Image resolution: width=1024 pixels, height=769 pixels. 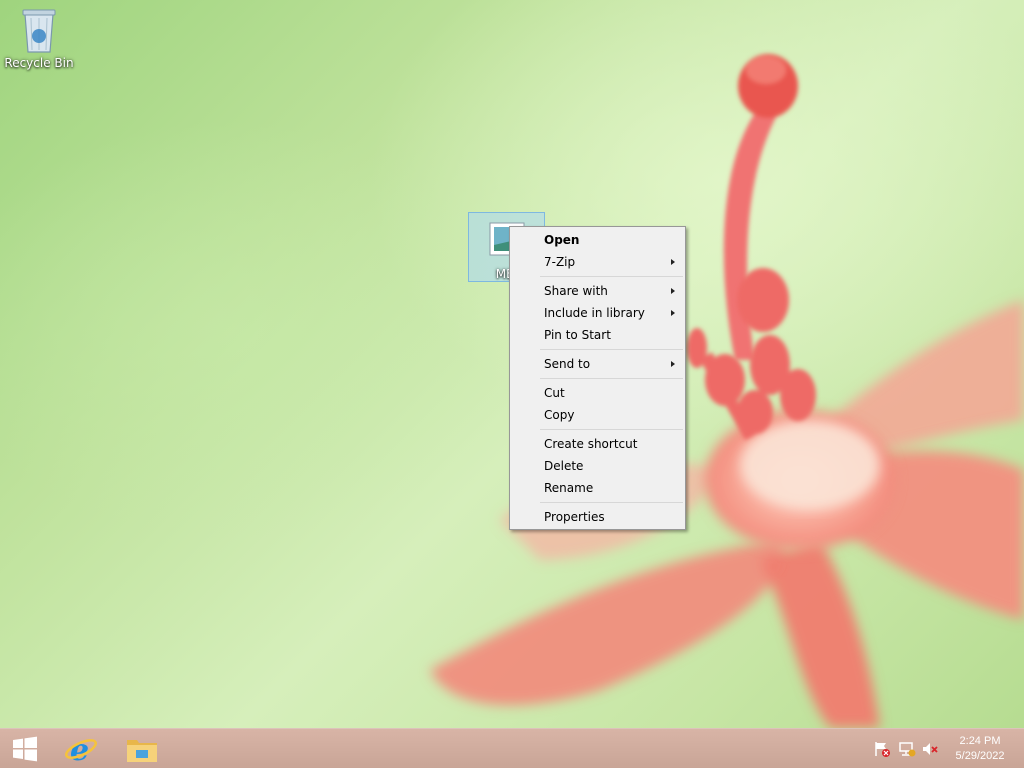 I want to click on menu-item-properties: Properties, so click(x=597, y=517).